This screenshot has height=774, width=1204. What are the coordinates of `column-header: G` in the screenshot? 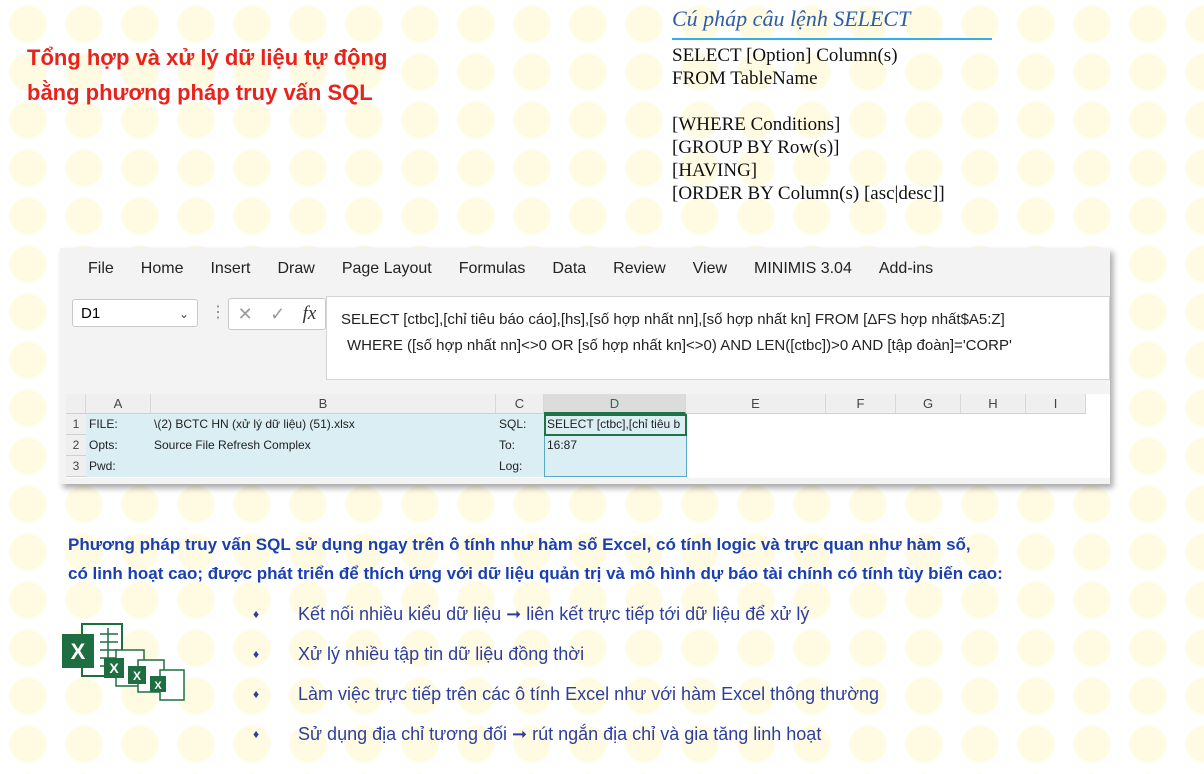 It's located at (928, 404).